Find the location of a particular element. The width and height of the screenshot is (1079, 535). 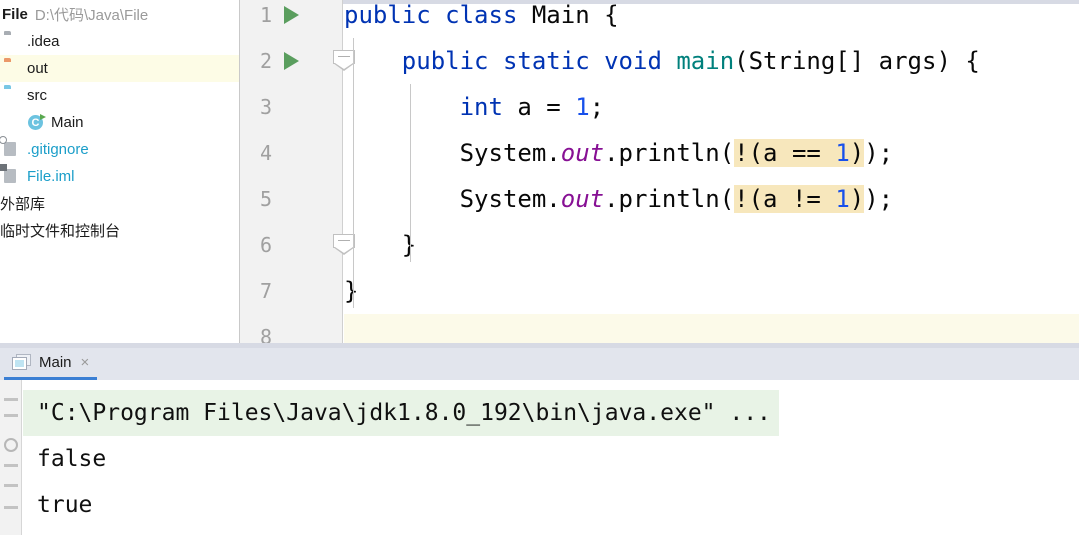

code-token: !(a != is located at coordinates (785, 199).